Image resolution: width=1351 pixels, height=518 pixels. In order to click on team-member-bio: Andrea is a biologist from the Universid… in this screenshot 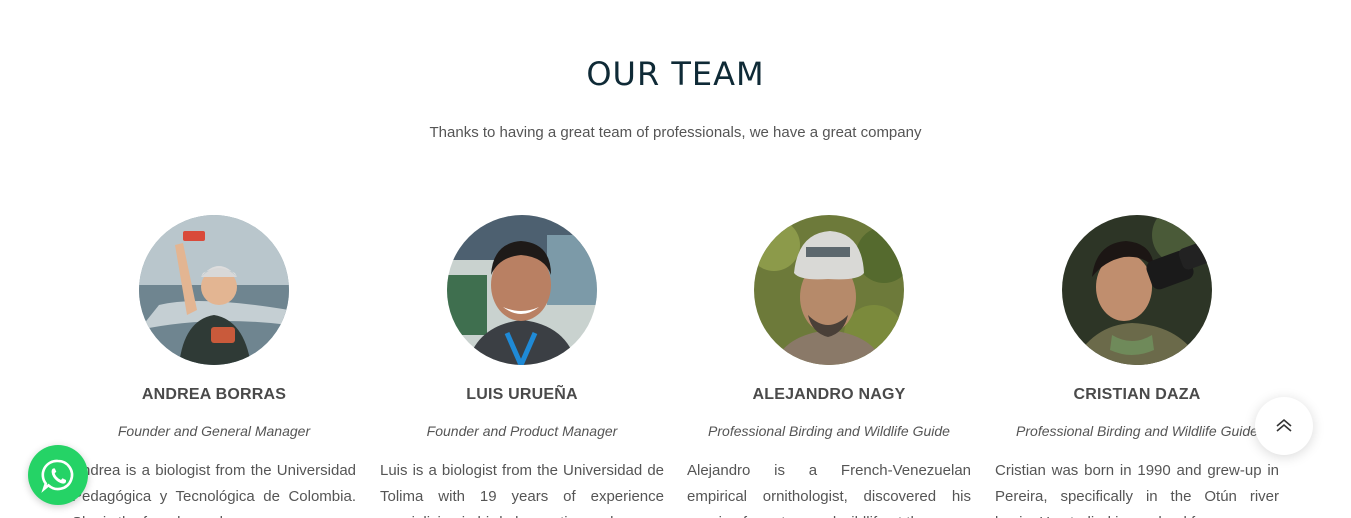, I will do `click(214, 490)`.